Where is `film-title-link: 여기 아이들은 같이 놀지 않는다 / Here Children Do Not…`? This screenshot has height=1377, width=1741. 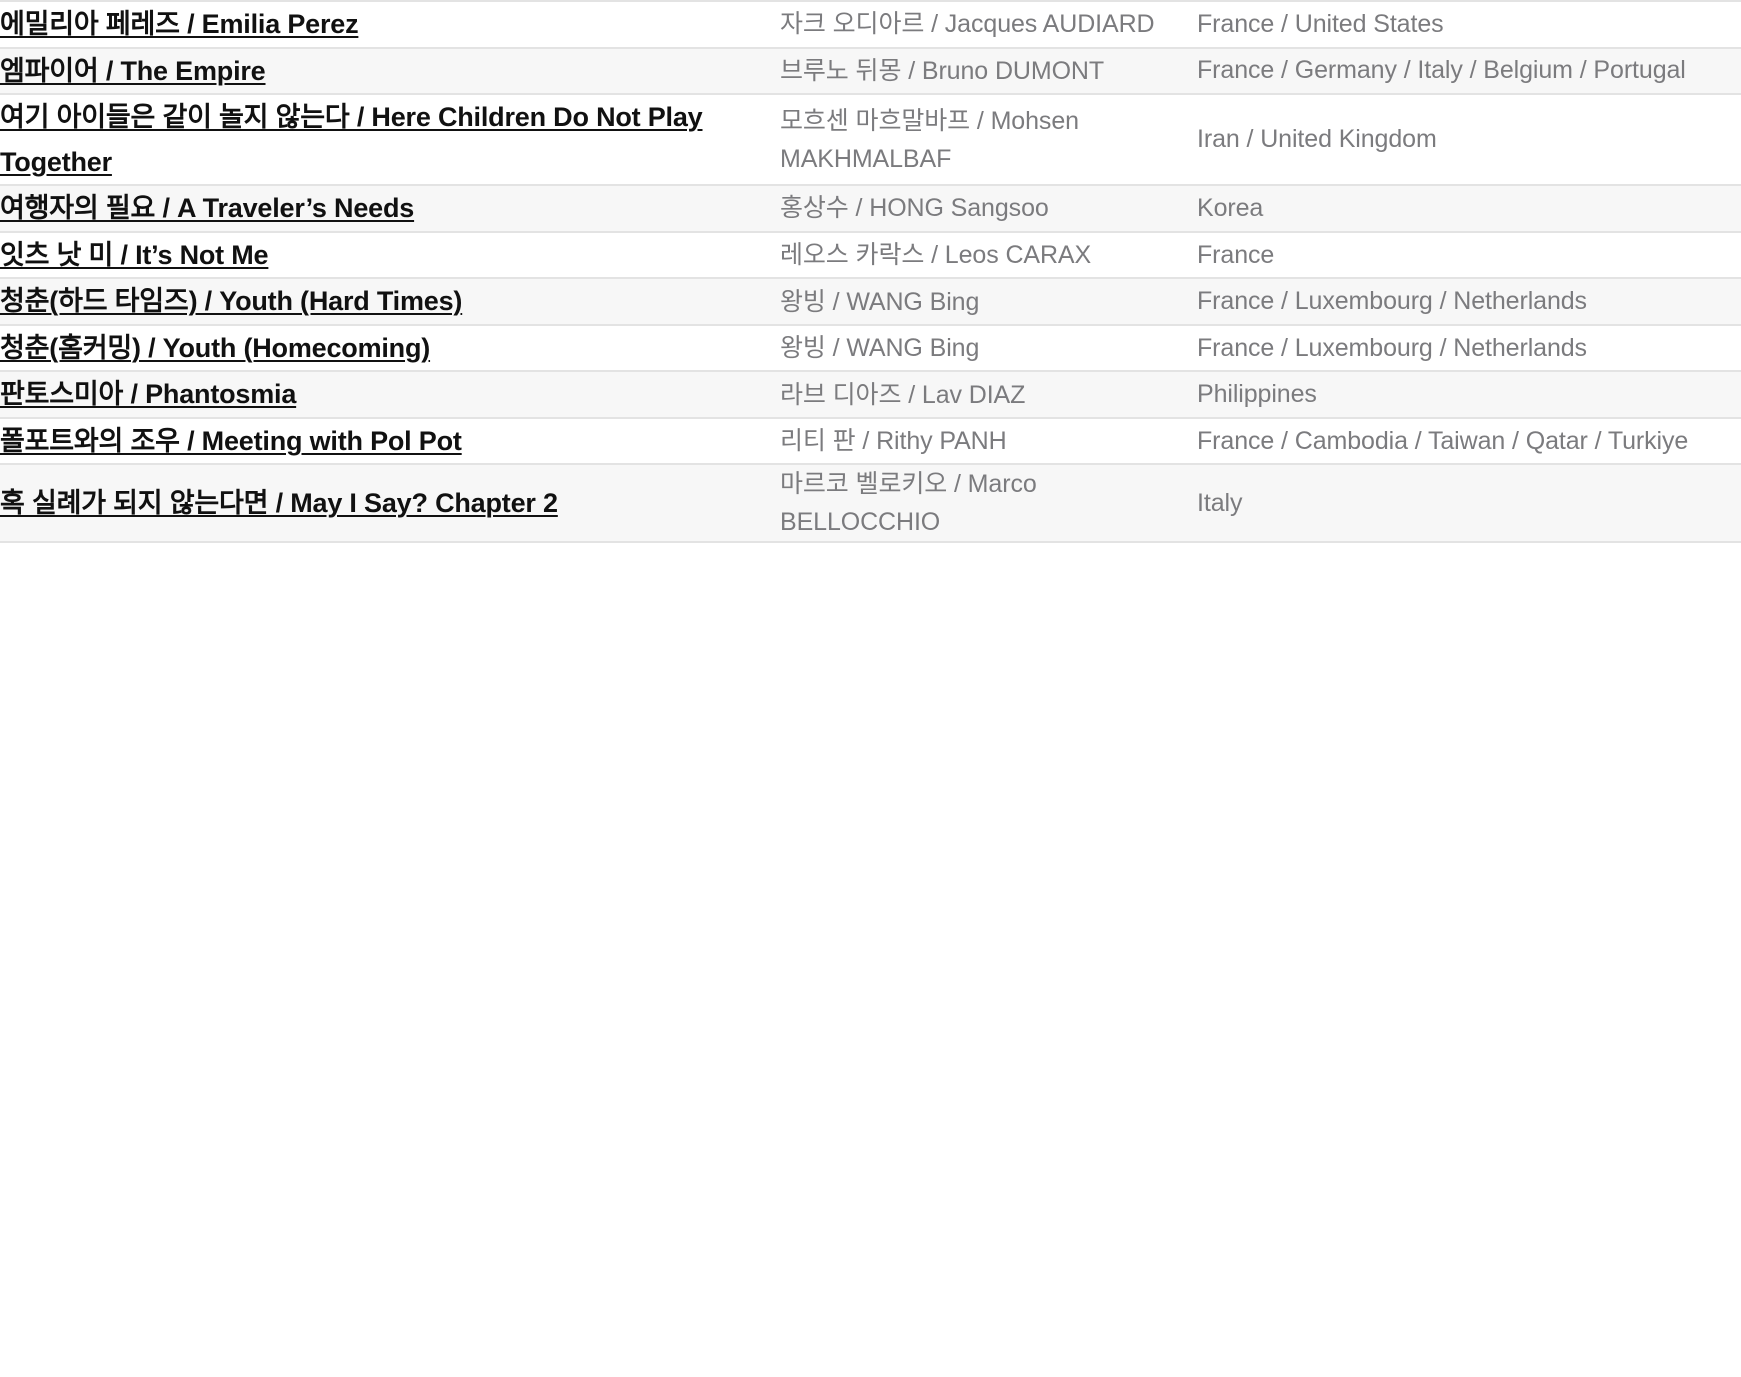 film-title-link: 여기 아이들은 같이 놀지 않는다 / Here Children Do Not… is located at coordinates (351, 139).